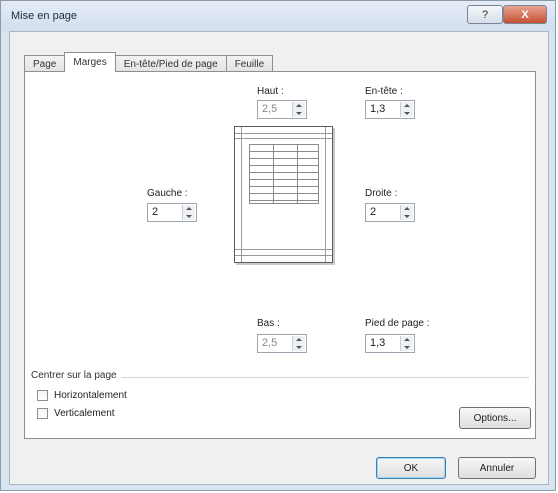 This screenshot has width=558, height=493. I want to click on footer-guide, so click(283, 255).